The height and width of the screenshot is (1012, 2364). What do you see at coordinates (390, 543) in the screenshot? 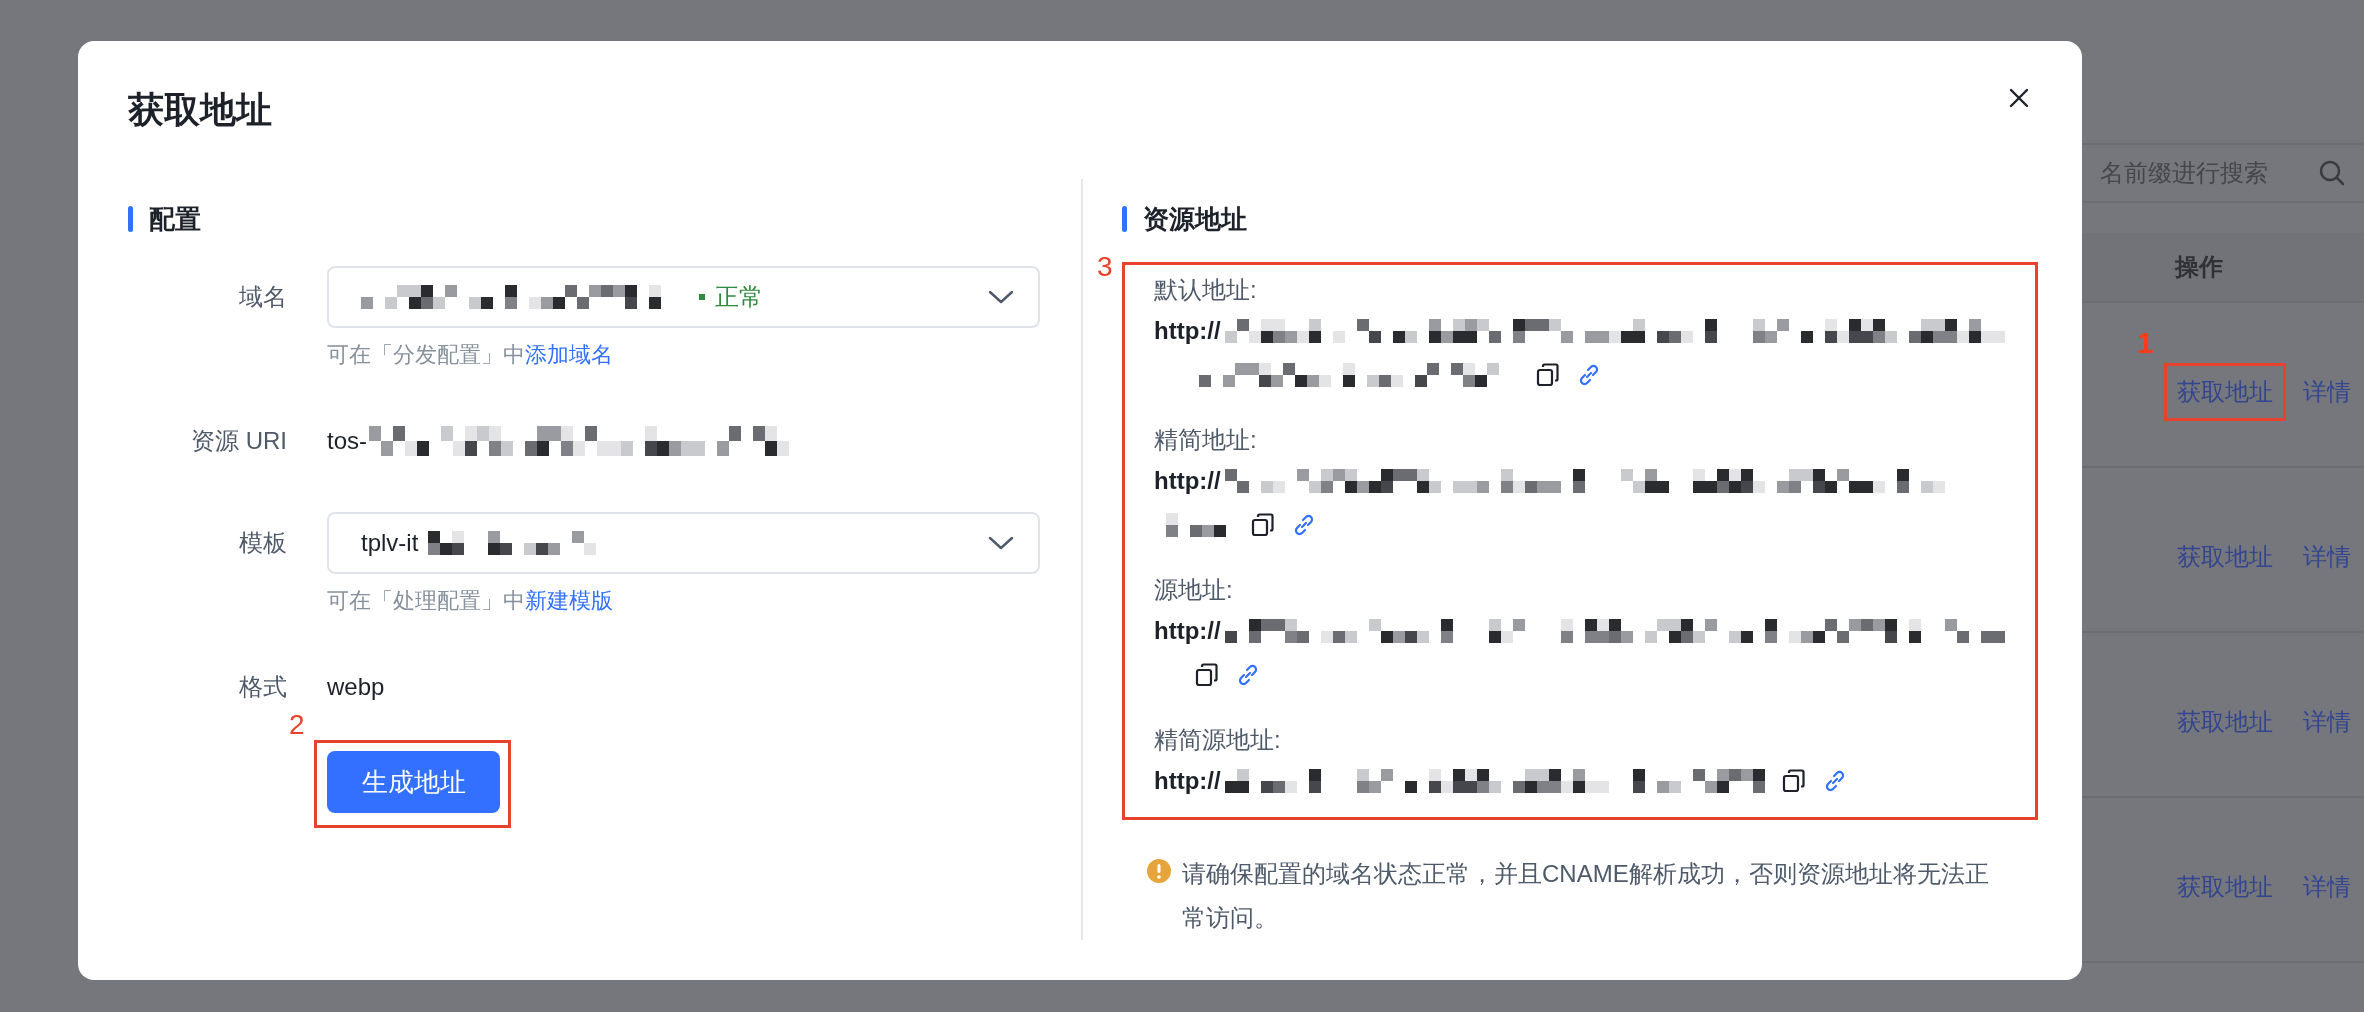
I see `select-value: tplv-it` at bounding box center [390, 543].